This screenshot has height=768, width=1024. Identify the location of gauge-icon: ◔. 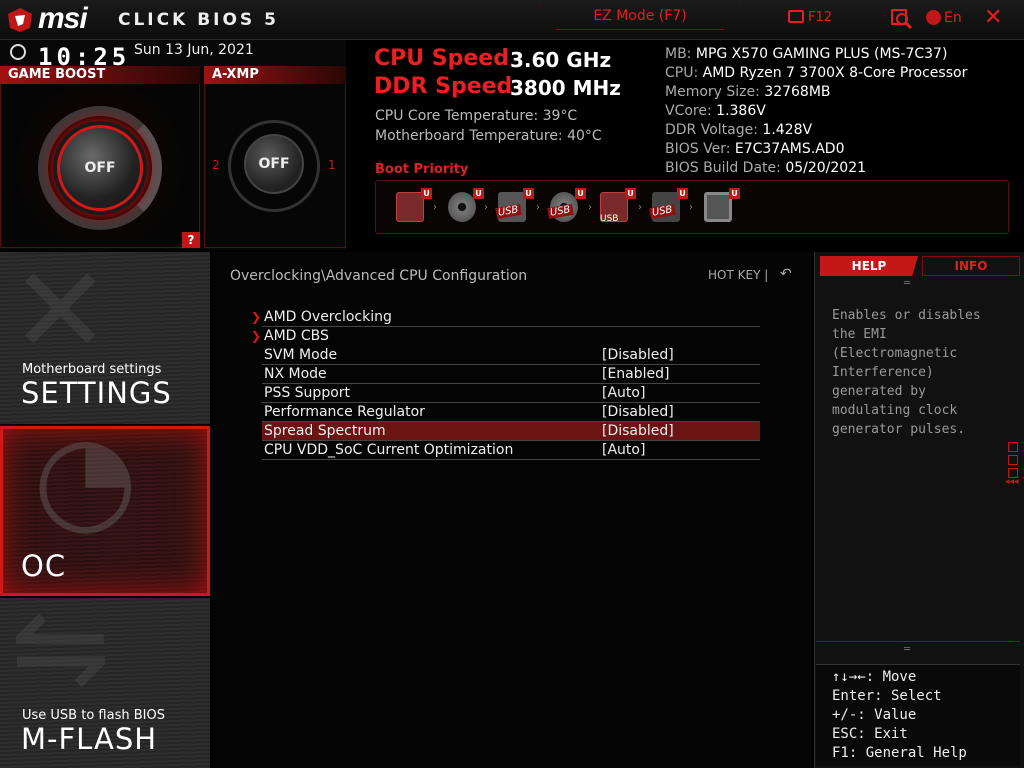
(85, 487).